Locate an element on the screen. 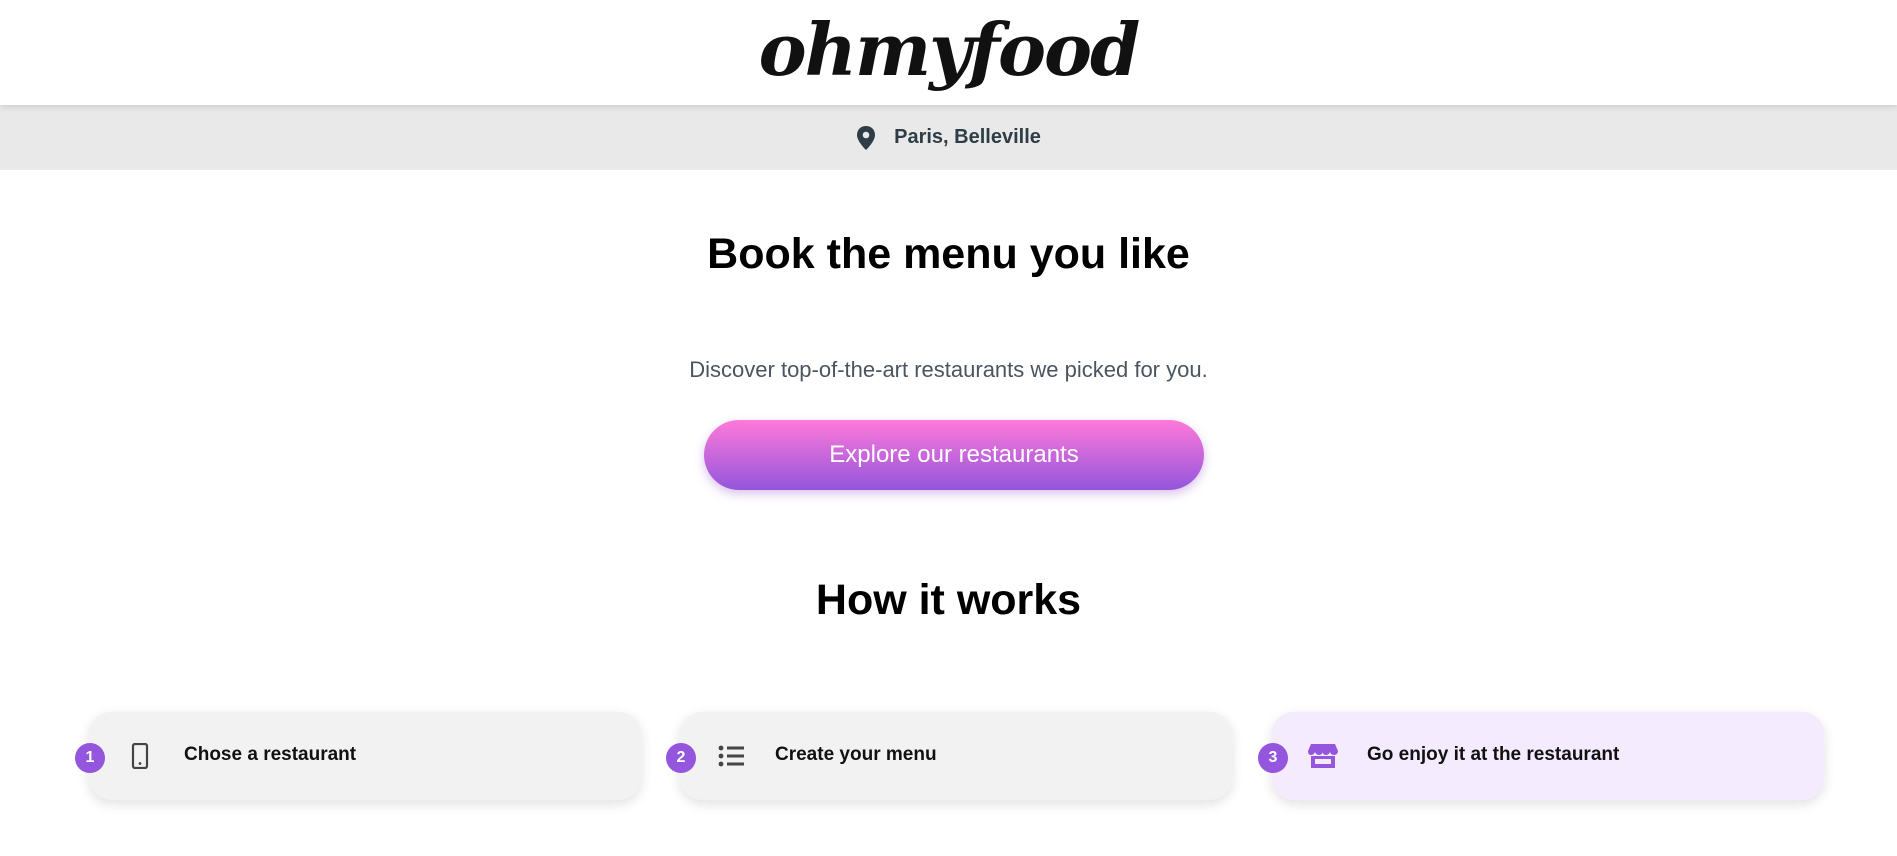 This screenshot has height=856, width=1897. step-card-enjoy-restaurant: 3 Go enjoy it at the restaurant is located at coordinates (1541, 756).